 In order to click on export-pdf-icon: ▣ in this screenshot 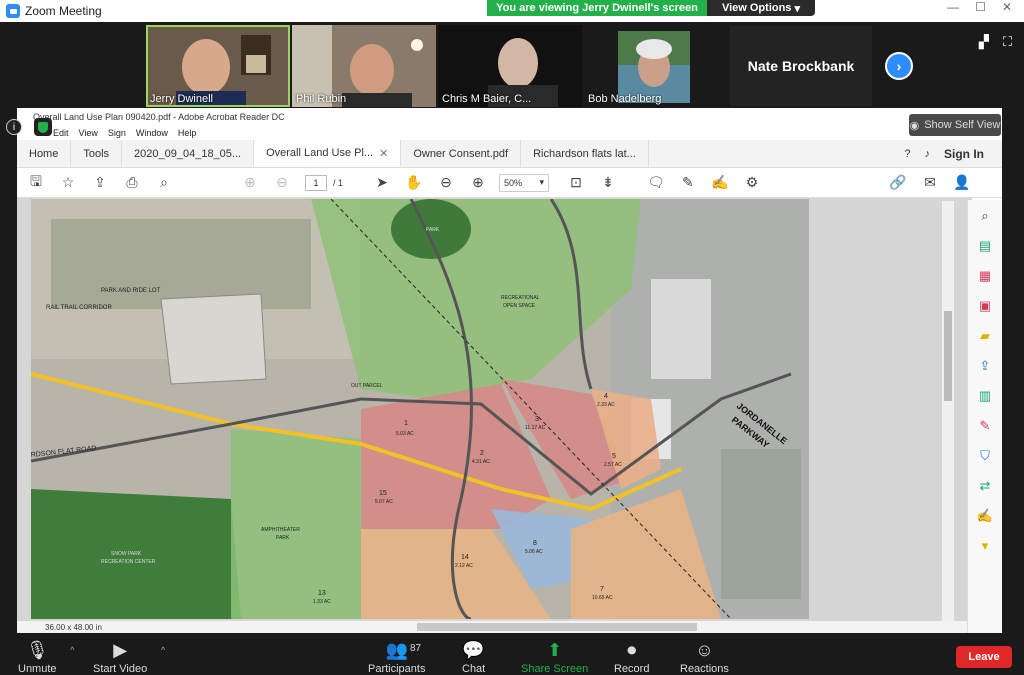, I will do `click(985, 306)`.